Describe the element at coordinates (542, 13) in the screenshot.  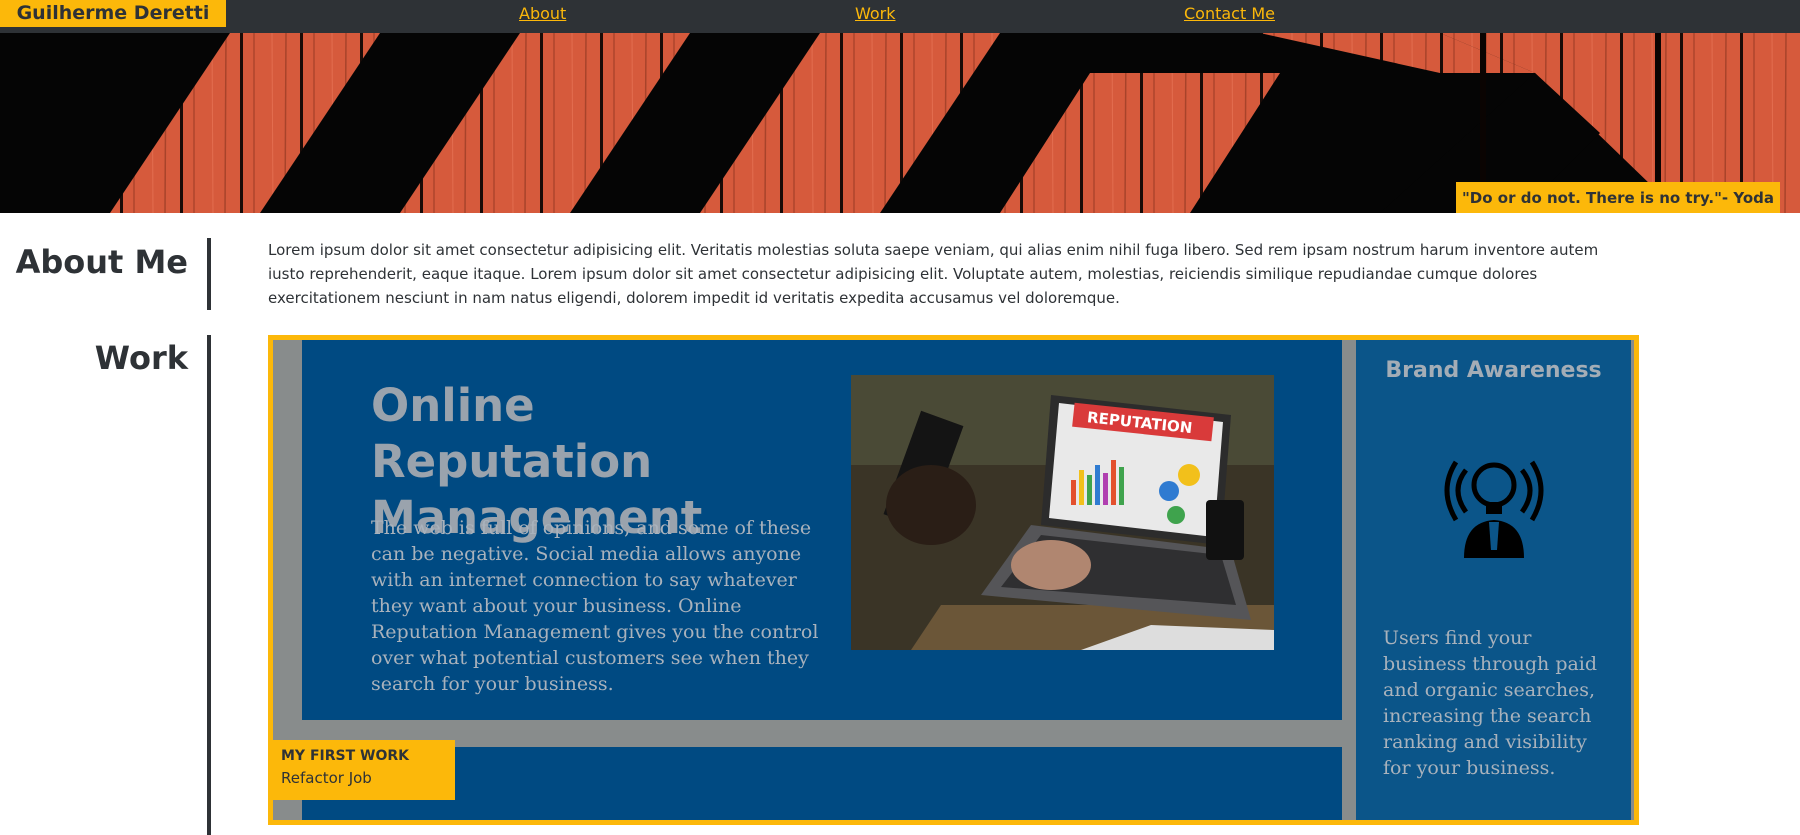
I see `nav-link-about: About` at that location.